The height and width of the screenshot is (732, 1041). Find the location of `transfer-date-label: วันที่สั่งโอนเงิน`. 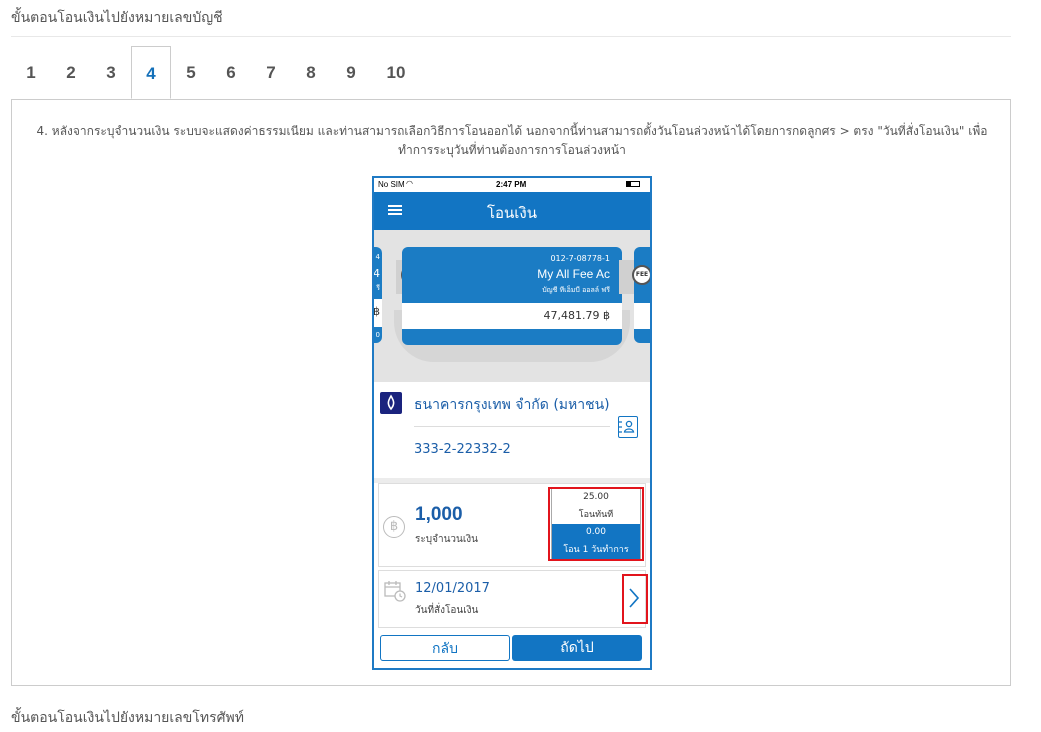

transfer-date-label: วันที่สั่งโอนเงิน is located at coordinates (447, 610).